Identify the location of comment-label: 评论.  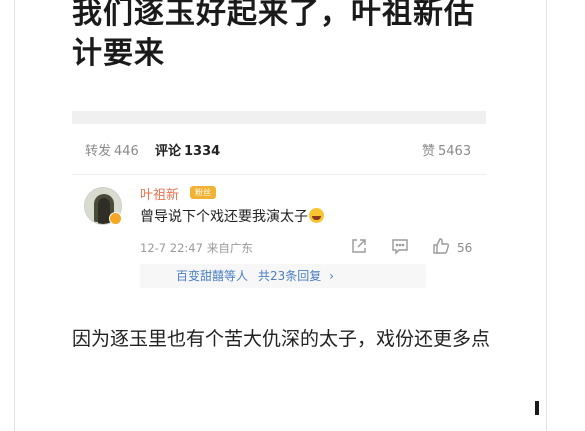
(168, 151).